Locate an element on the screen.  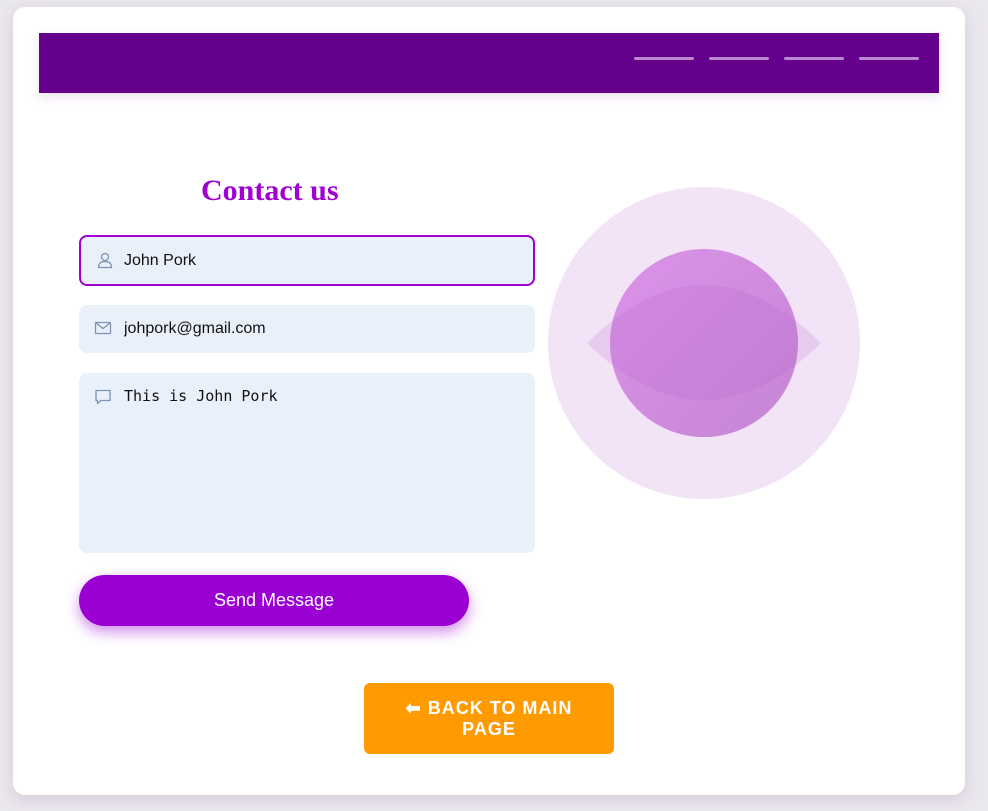
send-message-button: Send Message is located at coordinates (274, 600).